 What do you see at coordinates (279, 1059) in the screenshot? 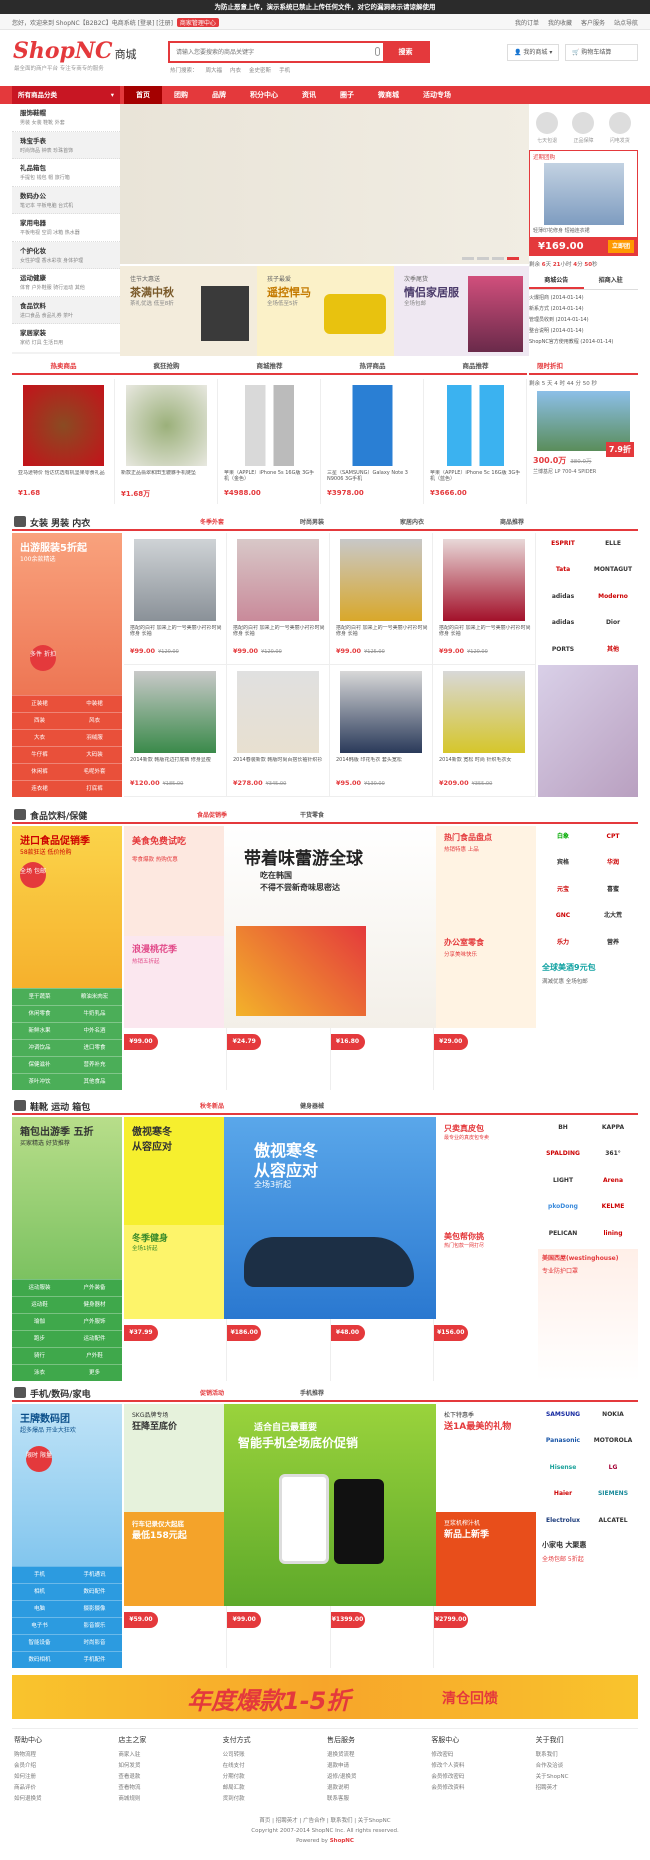
I see `product-card: ¥24.79` at bounding box center [279, 1059].